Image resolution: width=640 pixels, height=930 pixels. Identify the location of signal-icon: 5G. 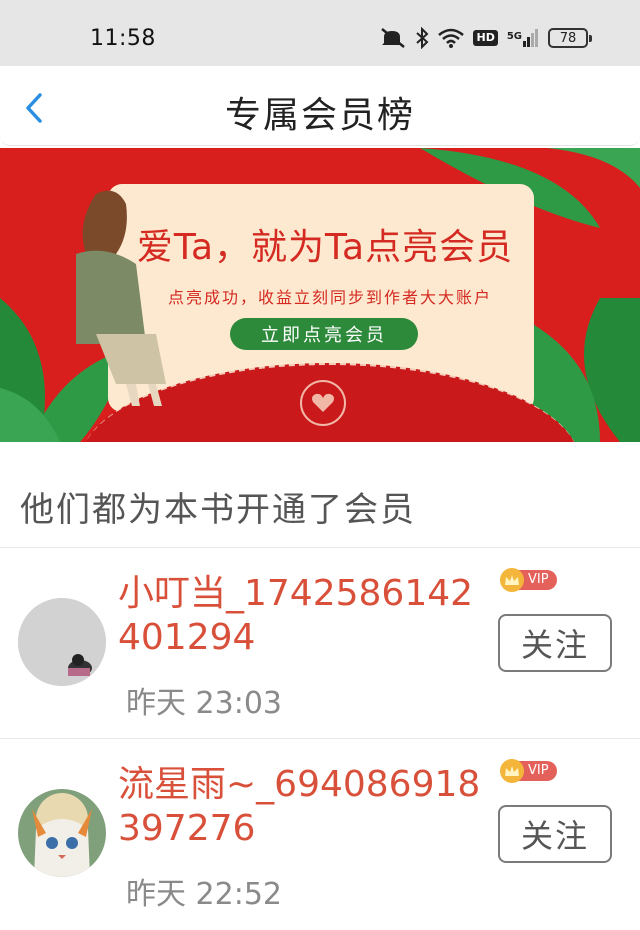
(523, 38).